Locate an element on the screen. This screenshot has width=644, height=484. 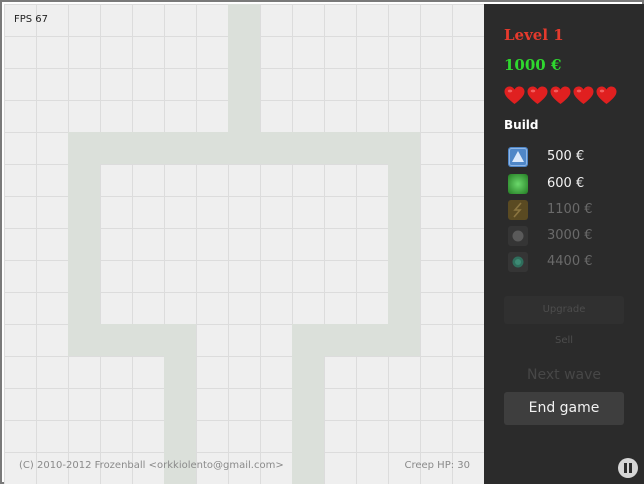
money-label: 1000 € is located at coordinates (533, 65).